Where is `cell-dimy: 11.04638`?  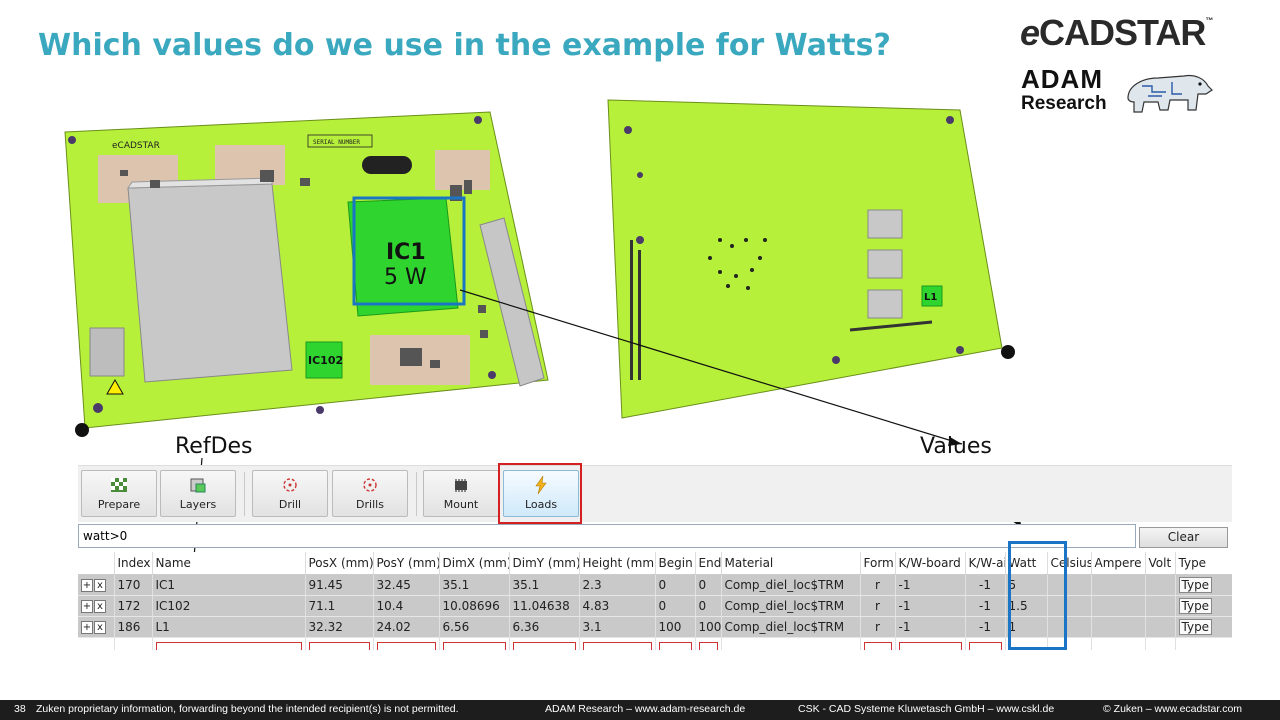
cell-dimy: 11.04638 is located at coordinates (544, 606).